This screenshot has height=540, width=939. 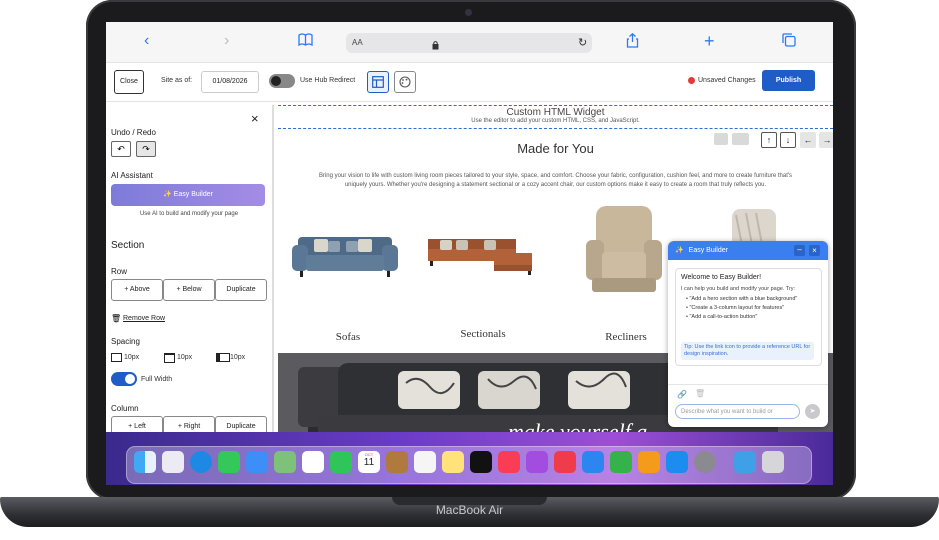 I want to click on finder-icon, so click(x=145, y=462).